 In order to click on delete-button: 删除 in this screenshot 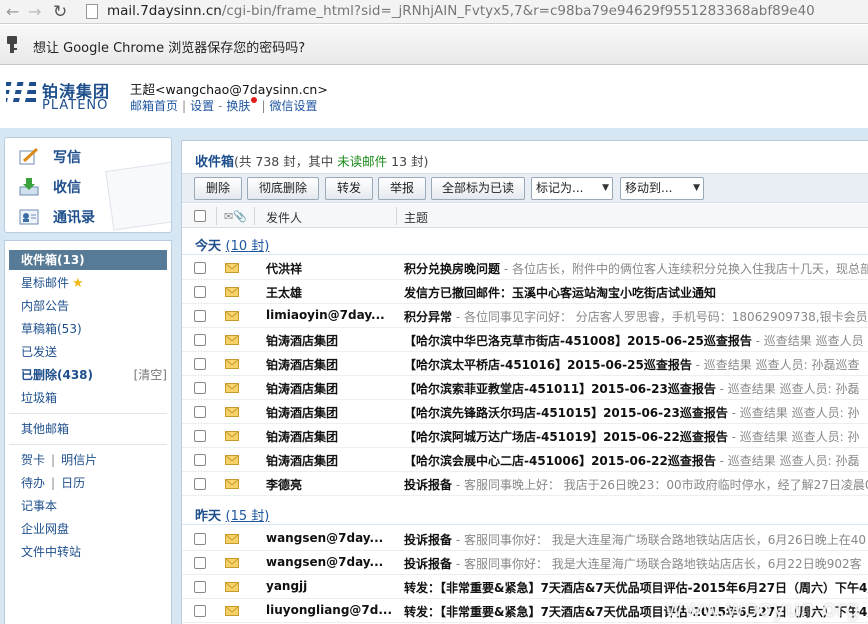, I will do `click(218, 188)`.